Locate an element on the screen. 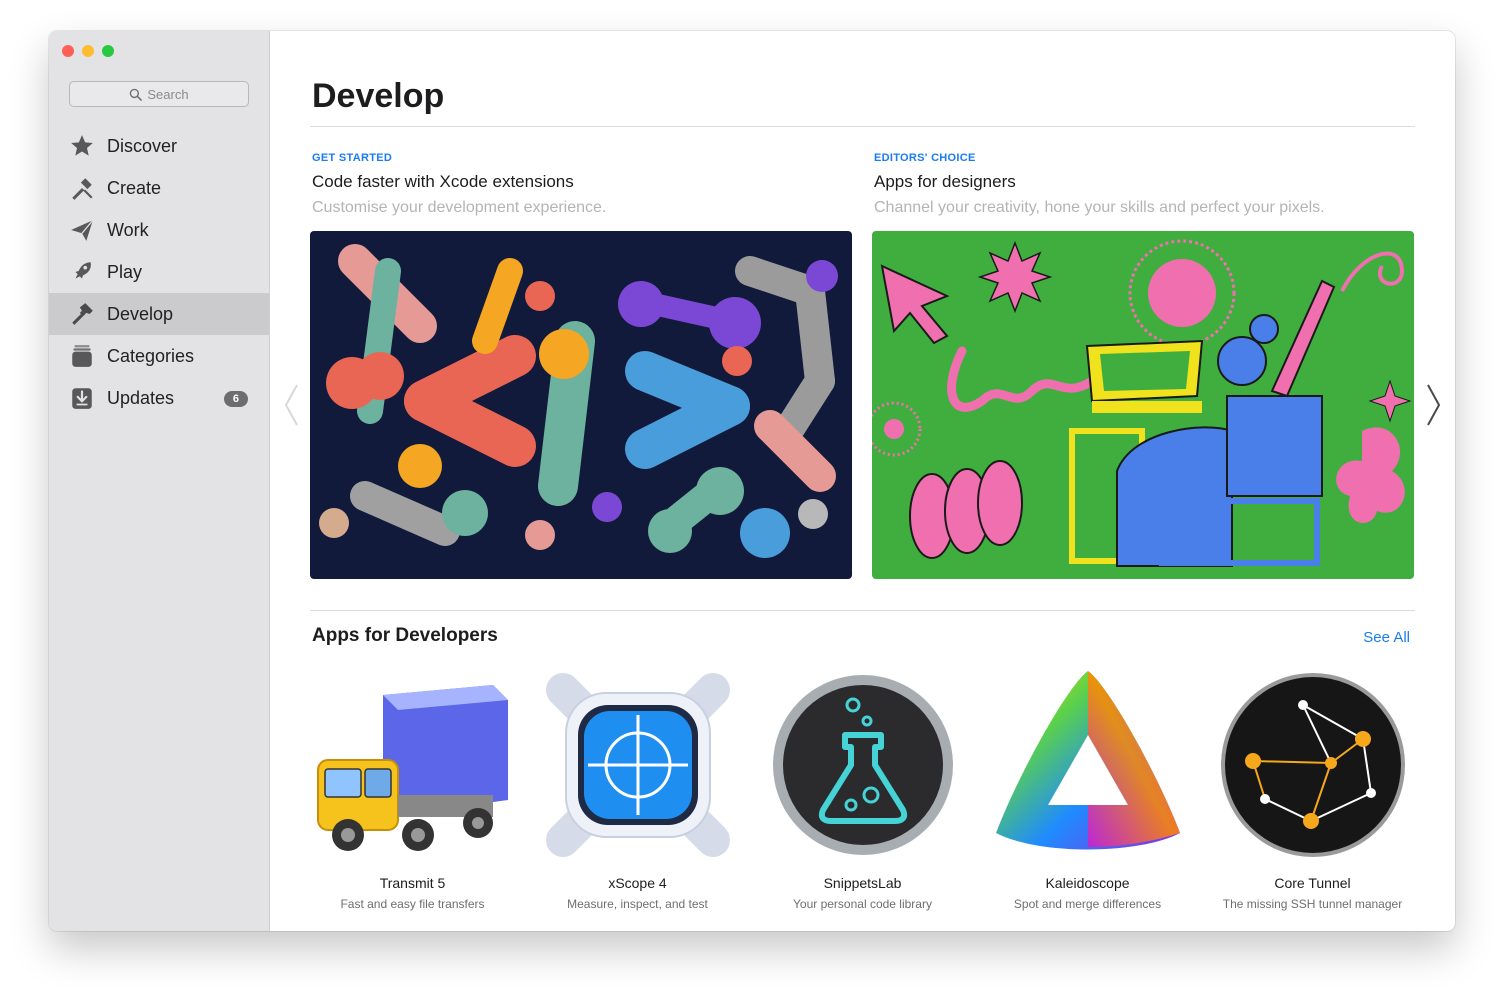  sidebar-item-label: Updates is located at coordinates (141, 397).